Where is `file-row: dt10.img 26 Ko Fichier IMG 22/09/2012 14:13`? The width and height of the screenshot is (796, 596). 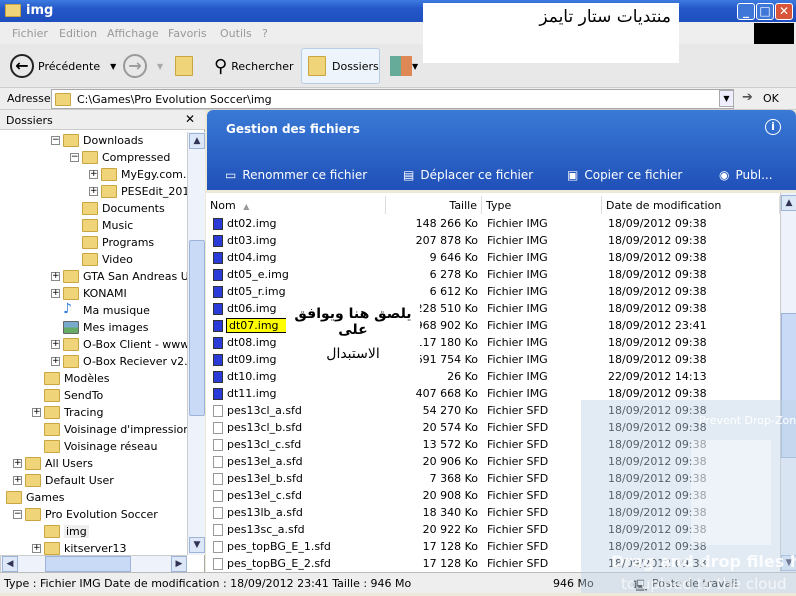
file-row: dt10.img 26 Ko Fichier IMG 22/09/2012 14:13 is located at coordinates (493, 376).